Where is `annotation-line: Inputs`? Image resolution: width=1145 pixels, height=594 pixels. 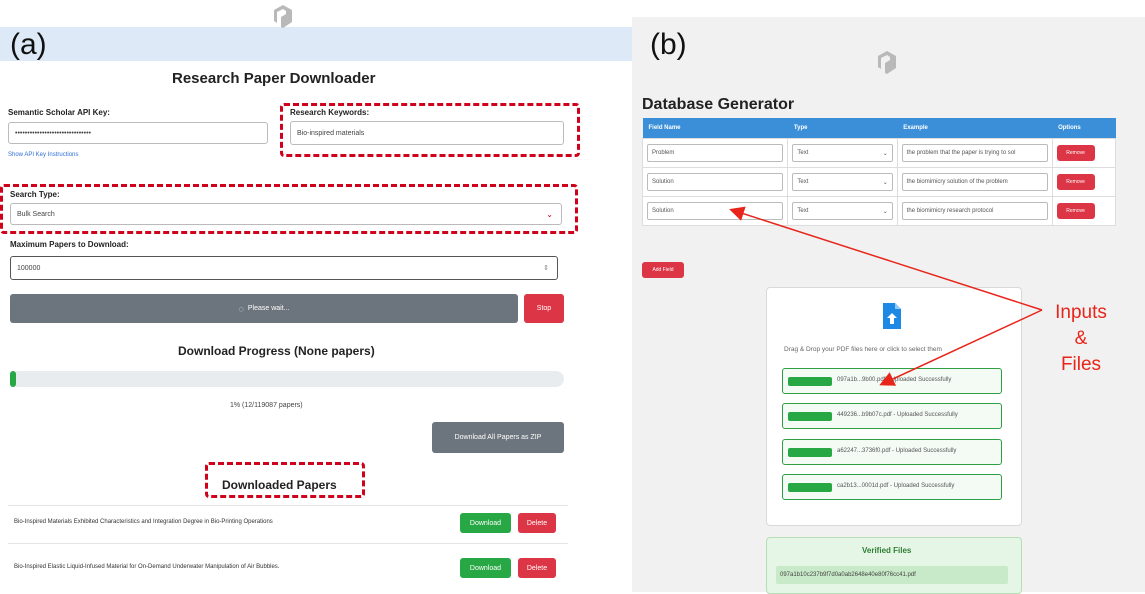 annotation-line: Inputs is located at coordinates (1081, 312).